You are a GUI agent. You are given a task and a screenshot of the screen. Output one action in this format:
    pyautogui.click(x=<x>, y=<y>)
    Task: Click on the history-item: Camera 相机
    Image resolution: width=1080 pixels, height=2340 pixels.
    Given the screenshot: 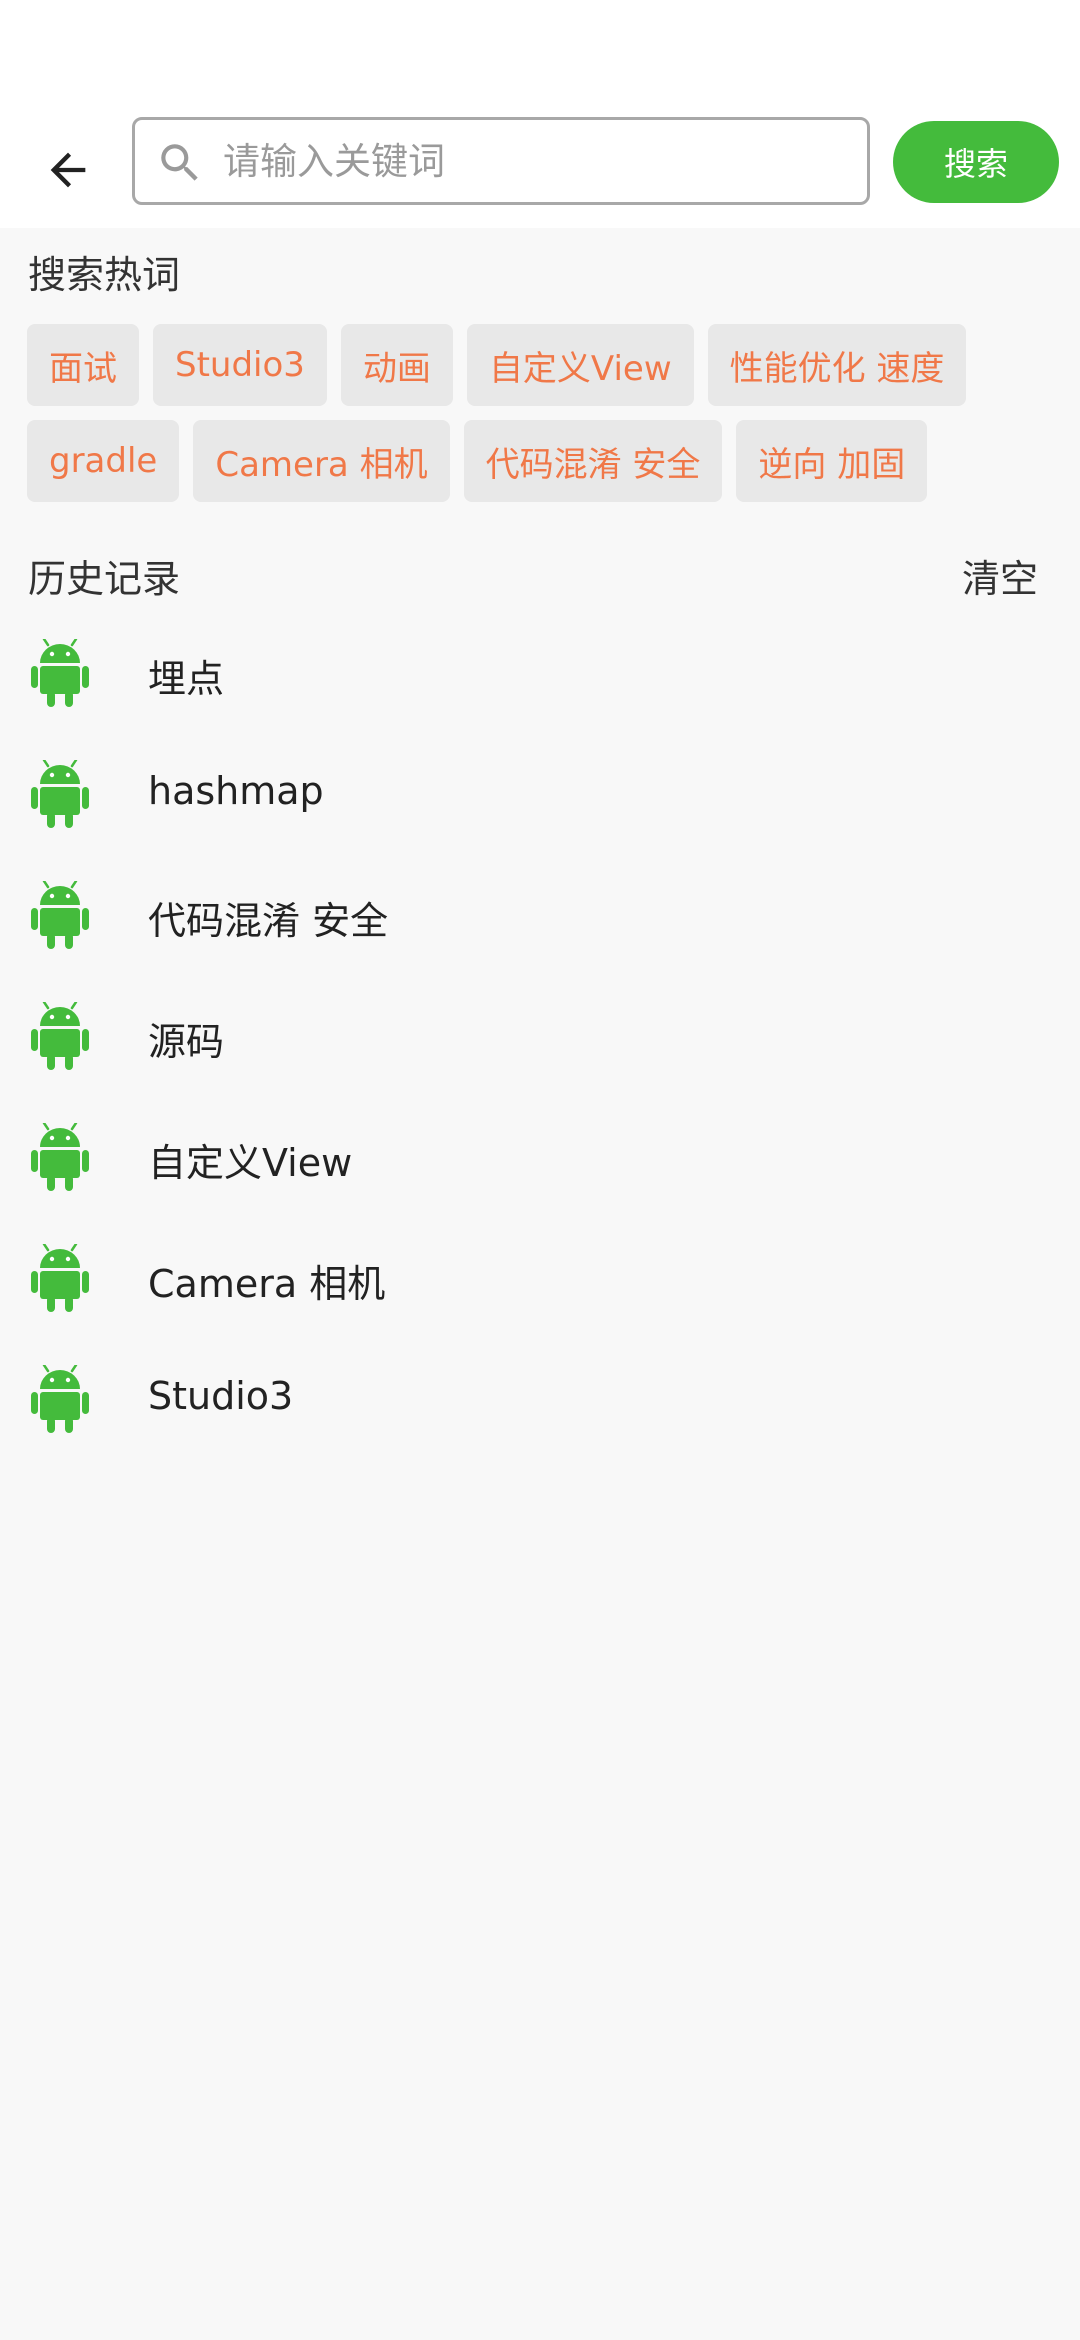 What is the action you would take?
    pyautogui.click(x=540, y=1289)
    